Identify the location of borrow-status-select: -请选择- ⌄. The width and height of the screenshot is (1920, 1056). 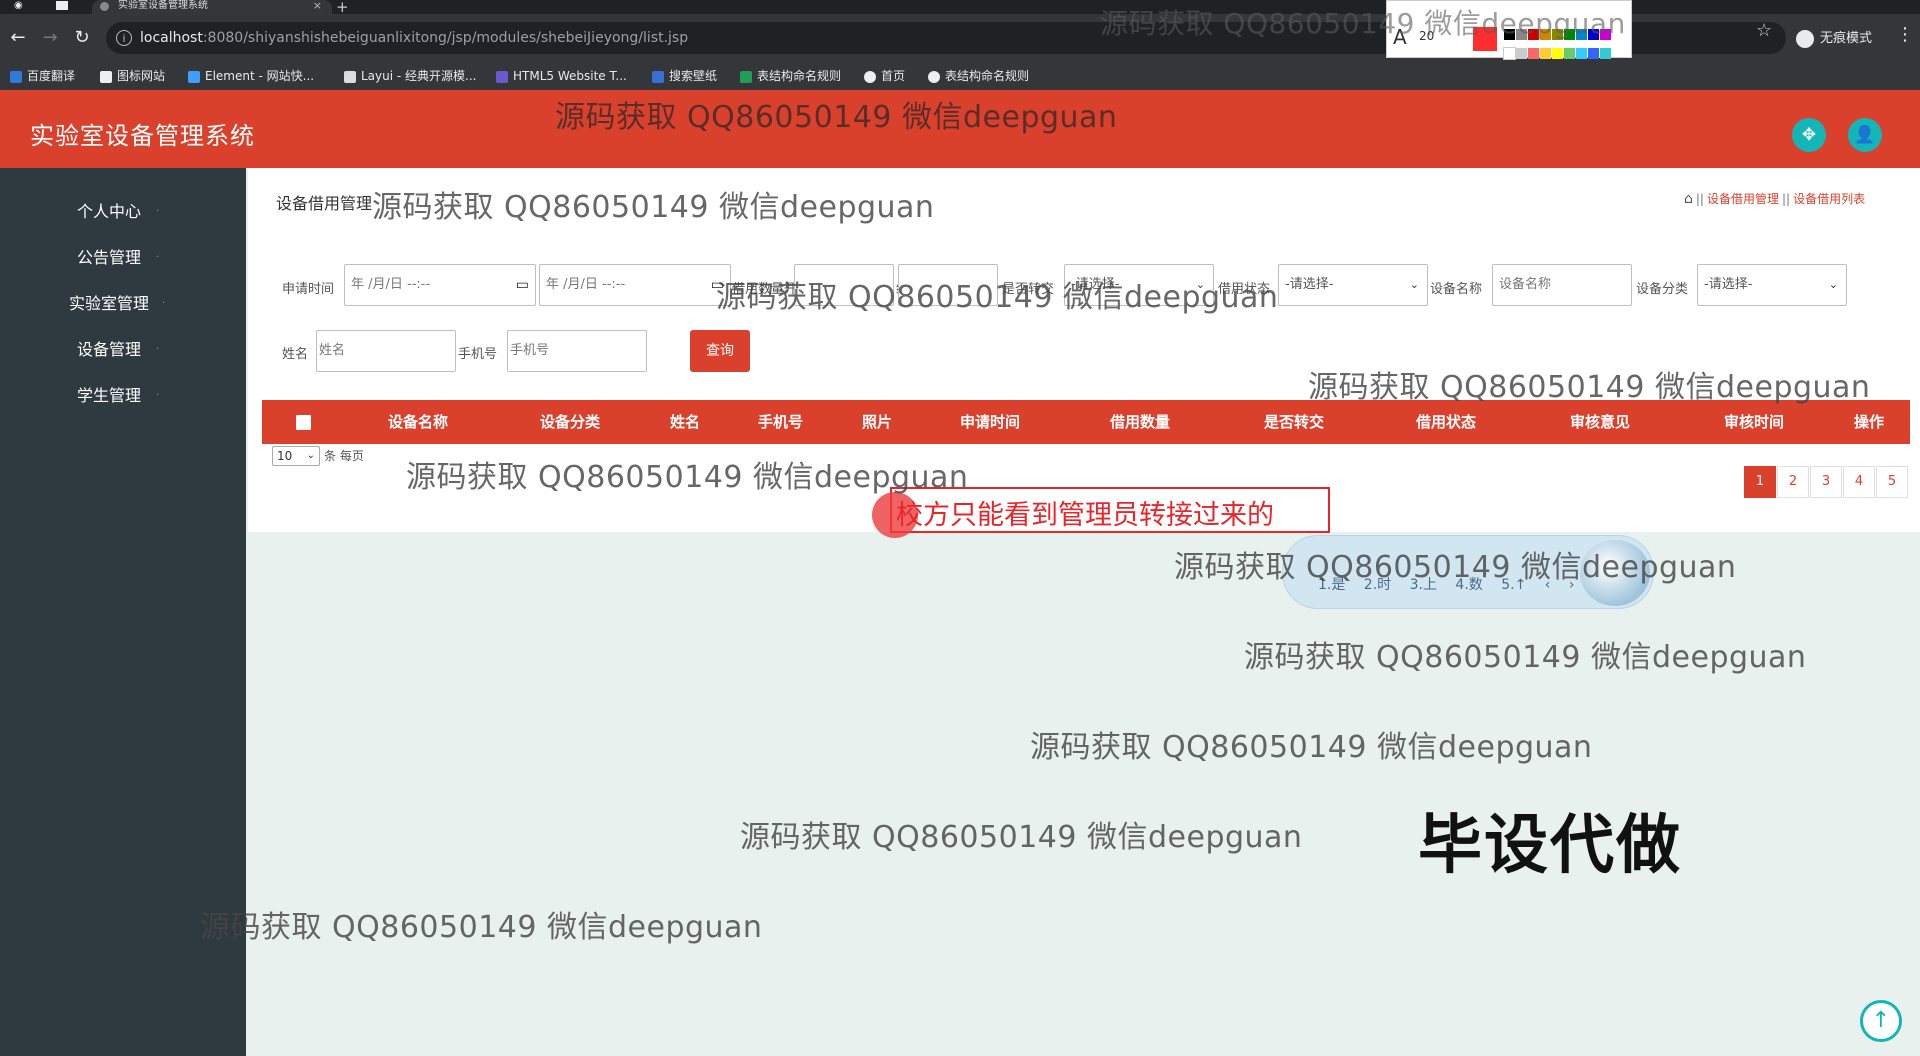
(1353, 285).